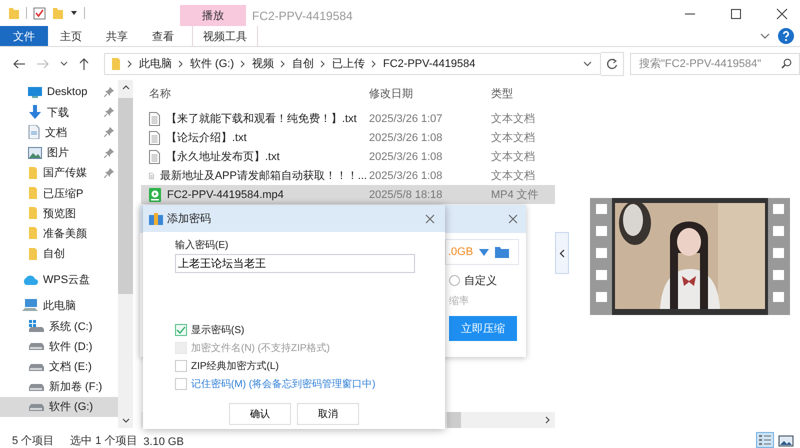  I want to click on refresh-button, so click(612, 64).